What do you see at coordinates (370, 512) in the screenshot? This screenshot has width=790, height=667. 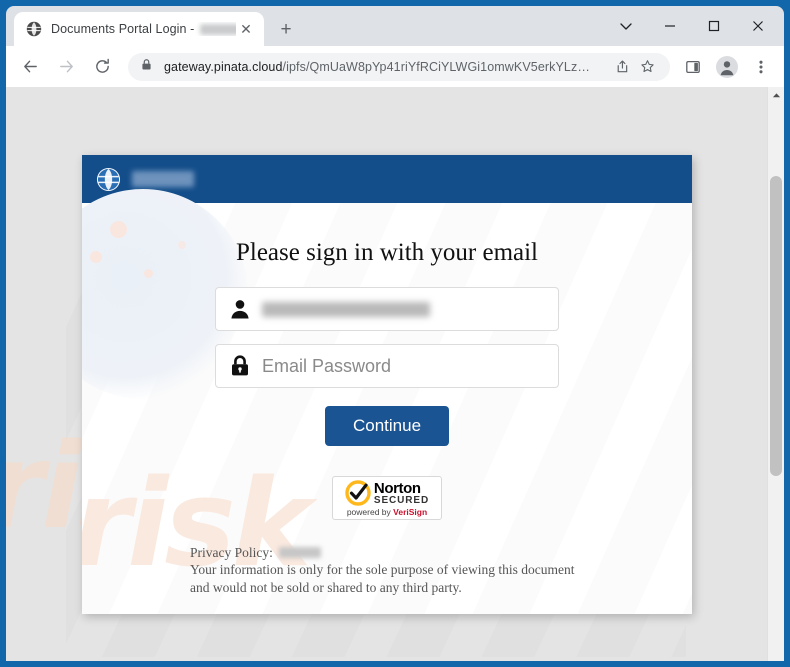 I see `powered-by-prefix: powered by` at bounding box center [370, 512].